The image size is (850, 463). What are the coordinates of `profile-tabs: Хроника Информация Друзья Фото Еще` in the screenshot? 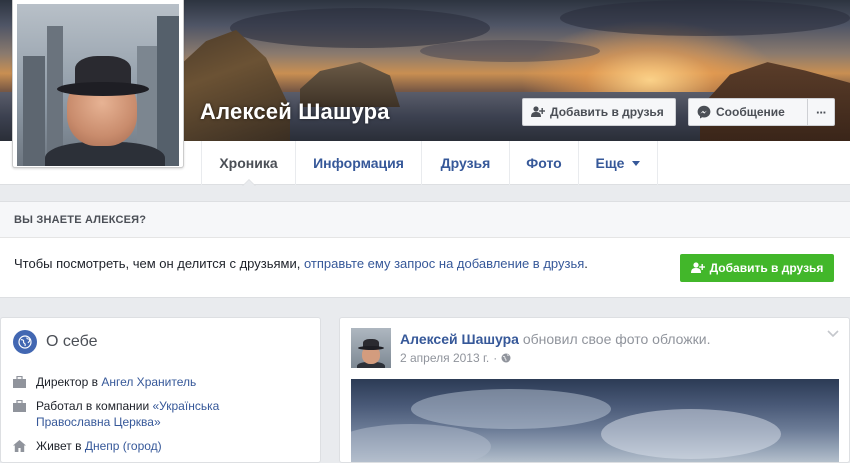 It's located at (429, 163).